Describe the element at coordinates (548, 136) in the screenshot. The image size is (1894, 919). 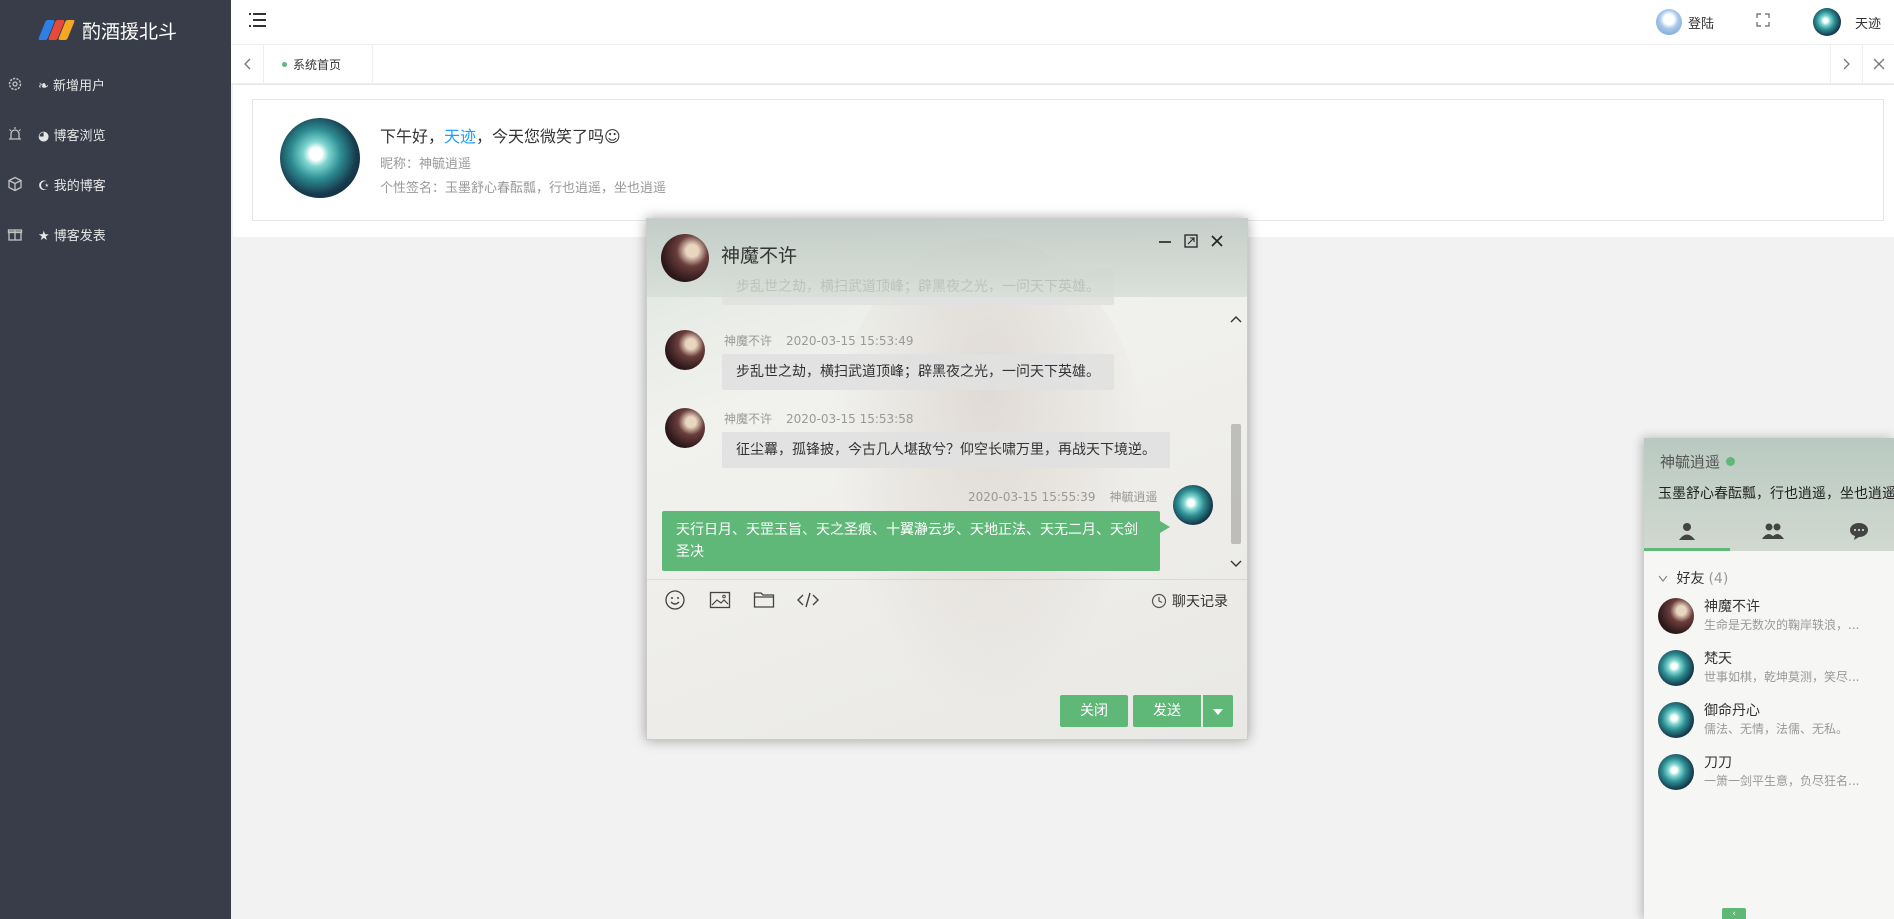
I see `greeting-suffix: ，今天您微笑了吗☺` at that location.